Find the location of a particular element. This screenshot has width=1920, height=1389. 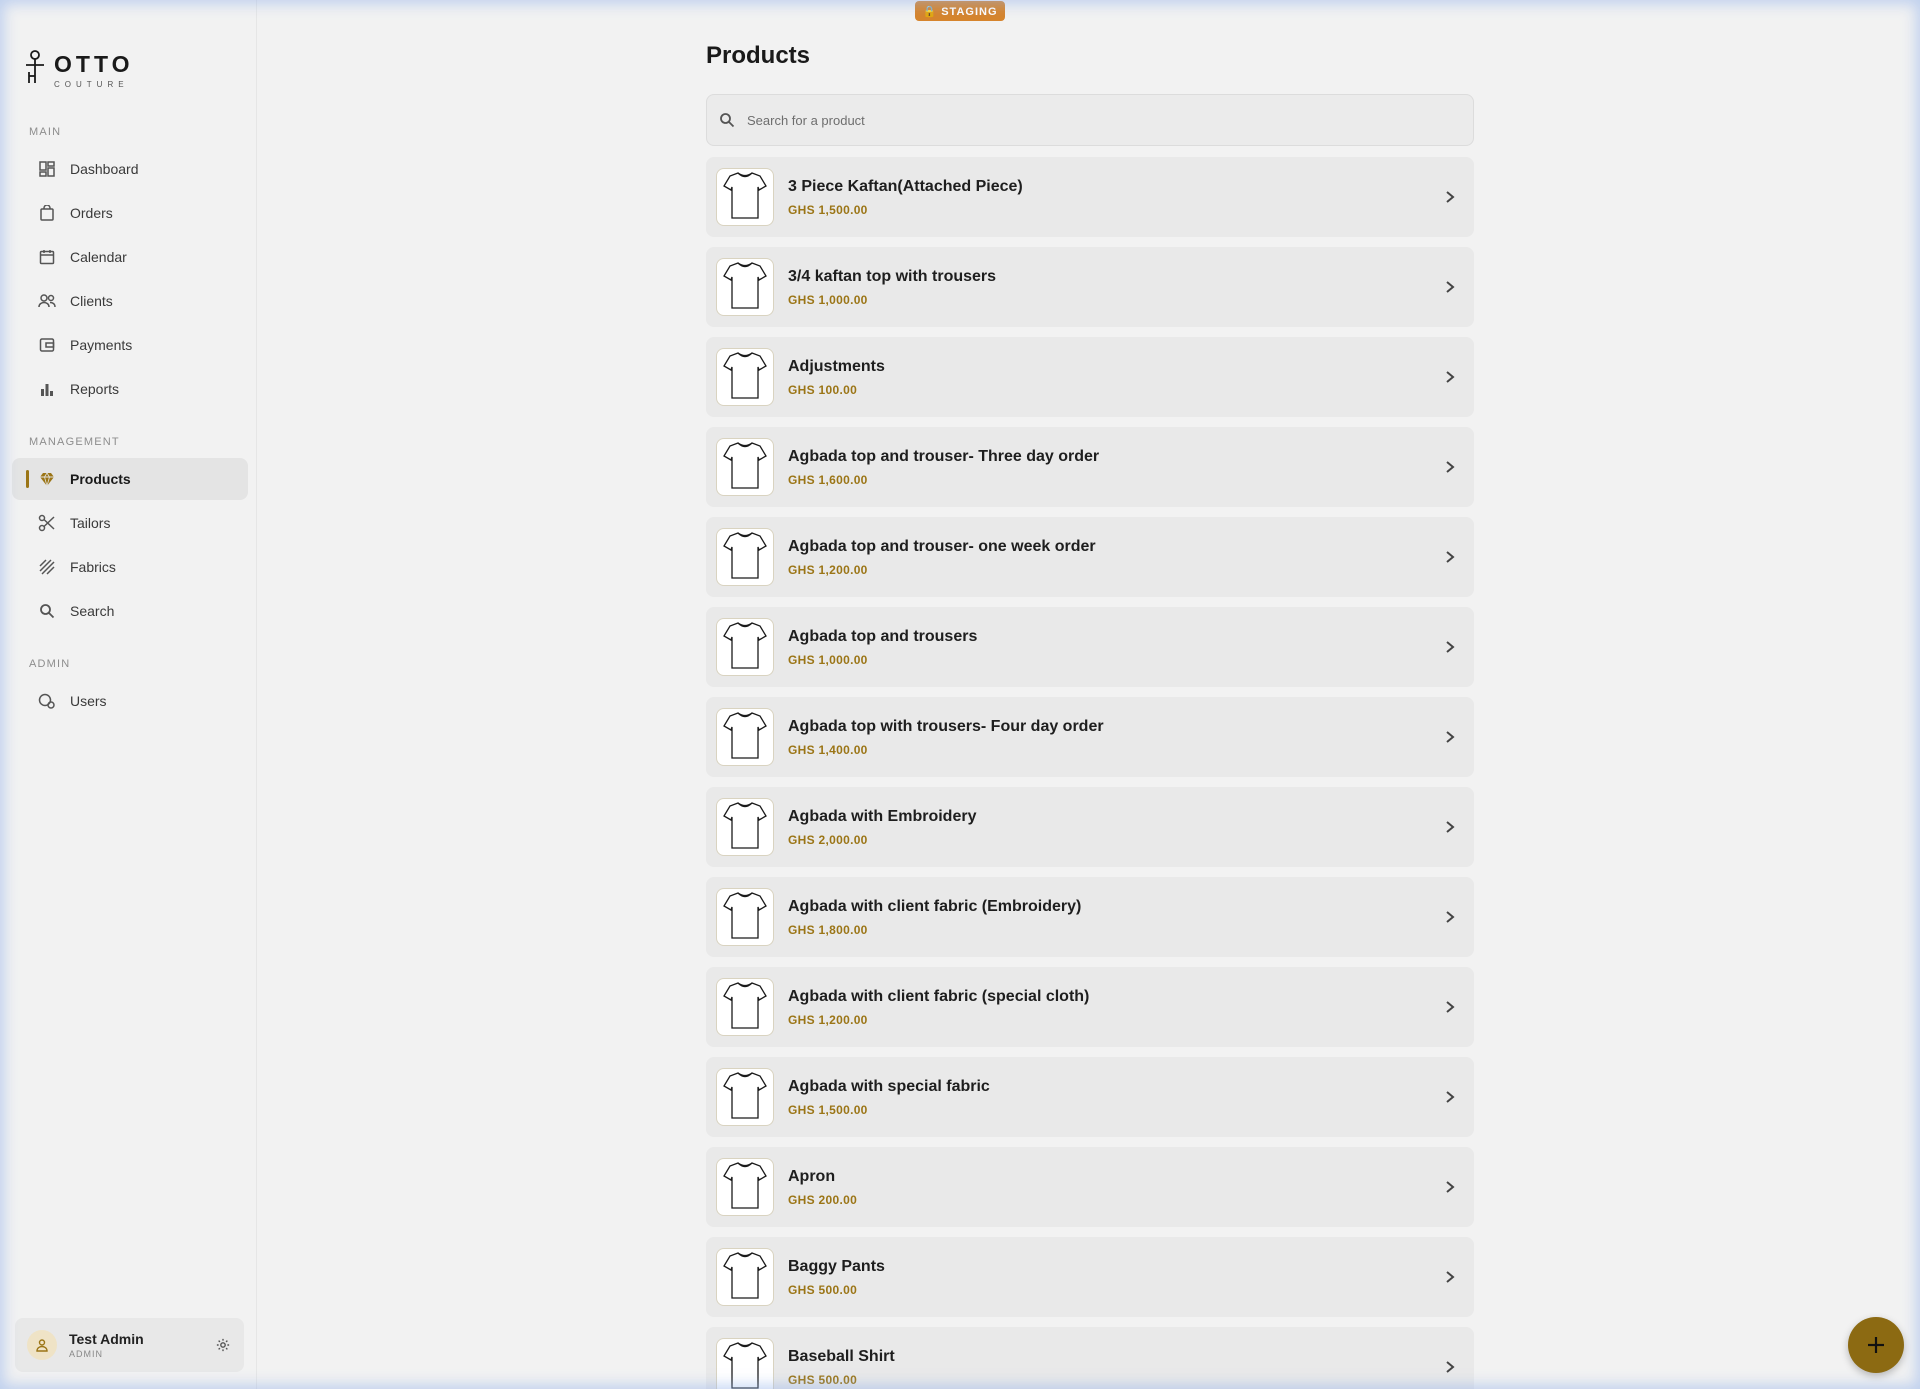

sidebar-item-search: Search is located at coordinates (130, 611).